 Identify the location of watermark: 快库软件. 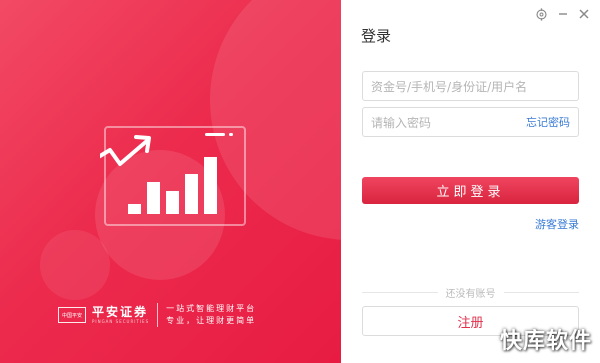
(545, 341).